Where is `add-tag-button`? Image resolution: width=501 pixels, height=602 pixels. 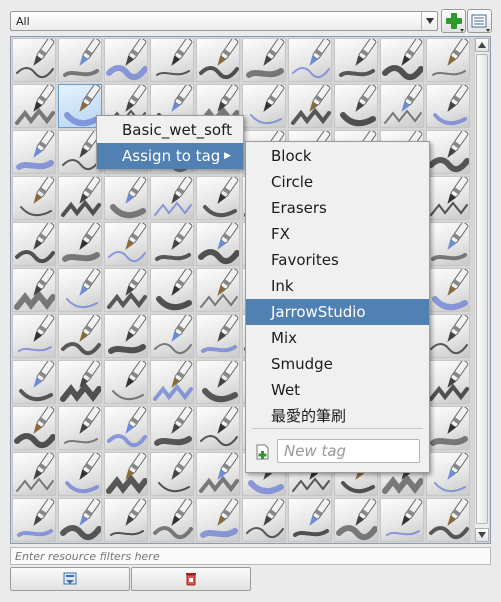
add-tag-button is located at coordinates (453, 21).